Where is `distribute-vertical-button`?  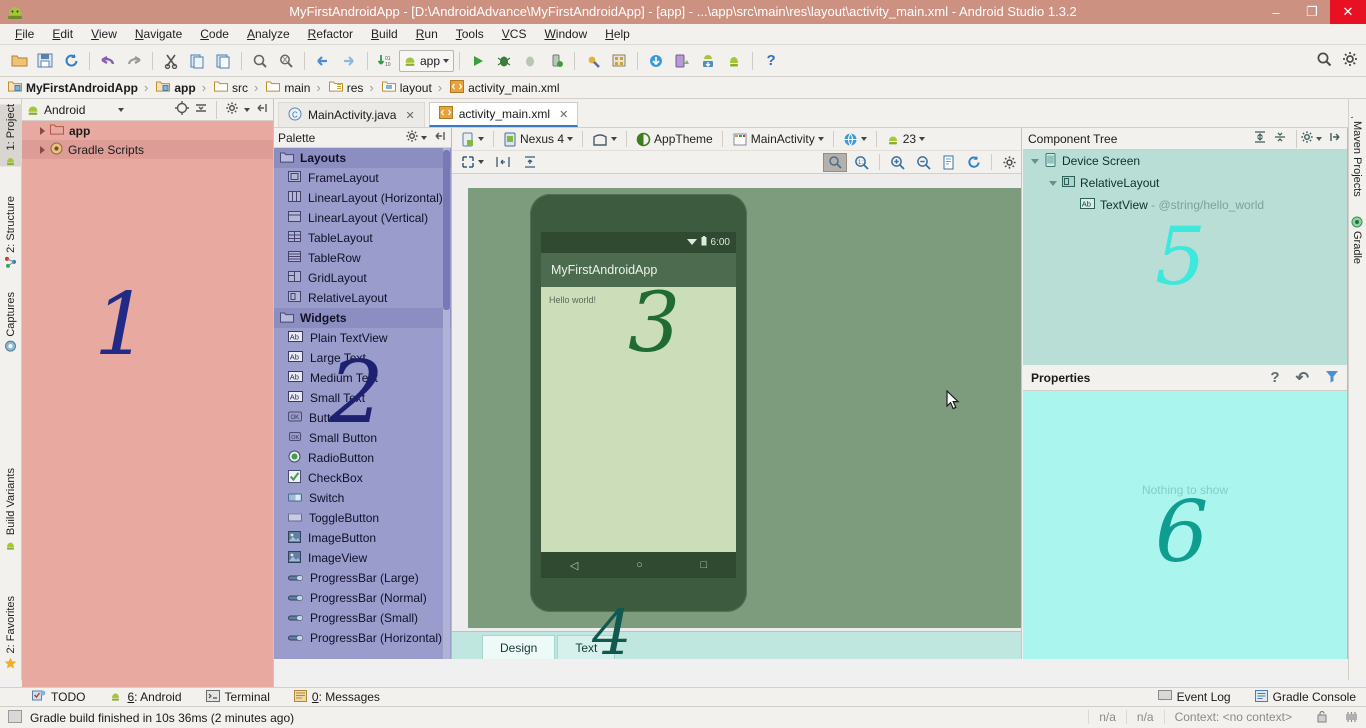 distribute-vertical-button is located at coordinates (530, 162).